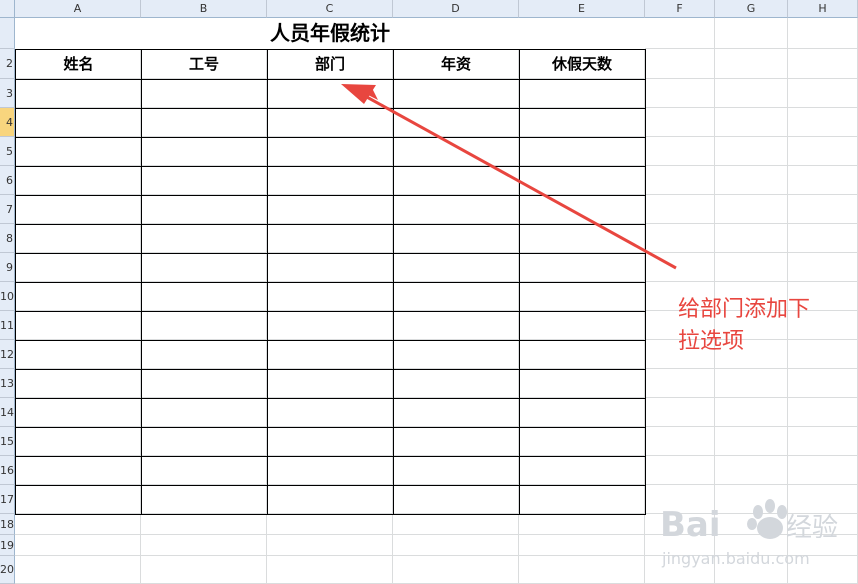 This screenshot has height=584, width=858. Describe the element at coordinates (7, 499) in the screenshot. I see `row-header: 17` at that location.